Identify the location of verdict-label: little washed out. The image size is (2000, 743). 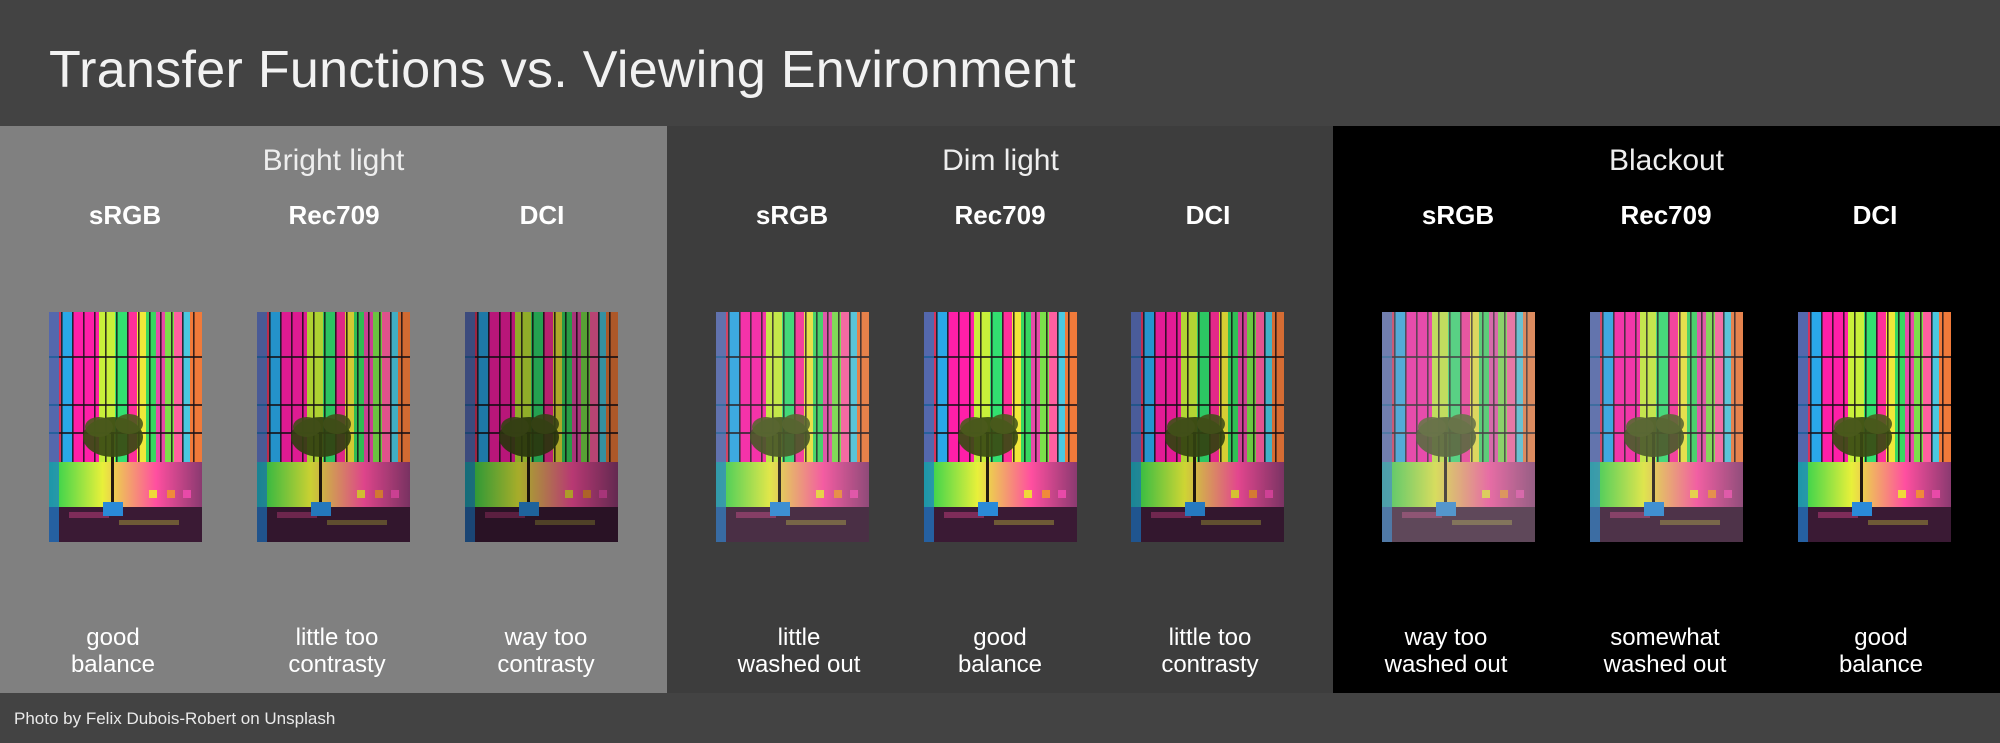
(799, 651).